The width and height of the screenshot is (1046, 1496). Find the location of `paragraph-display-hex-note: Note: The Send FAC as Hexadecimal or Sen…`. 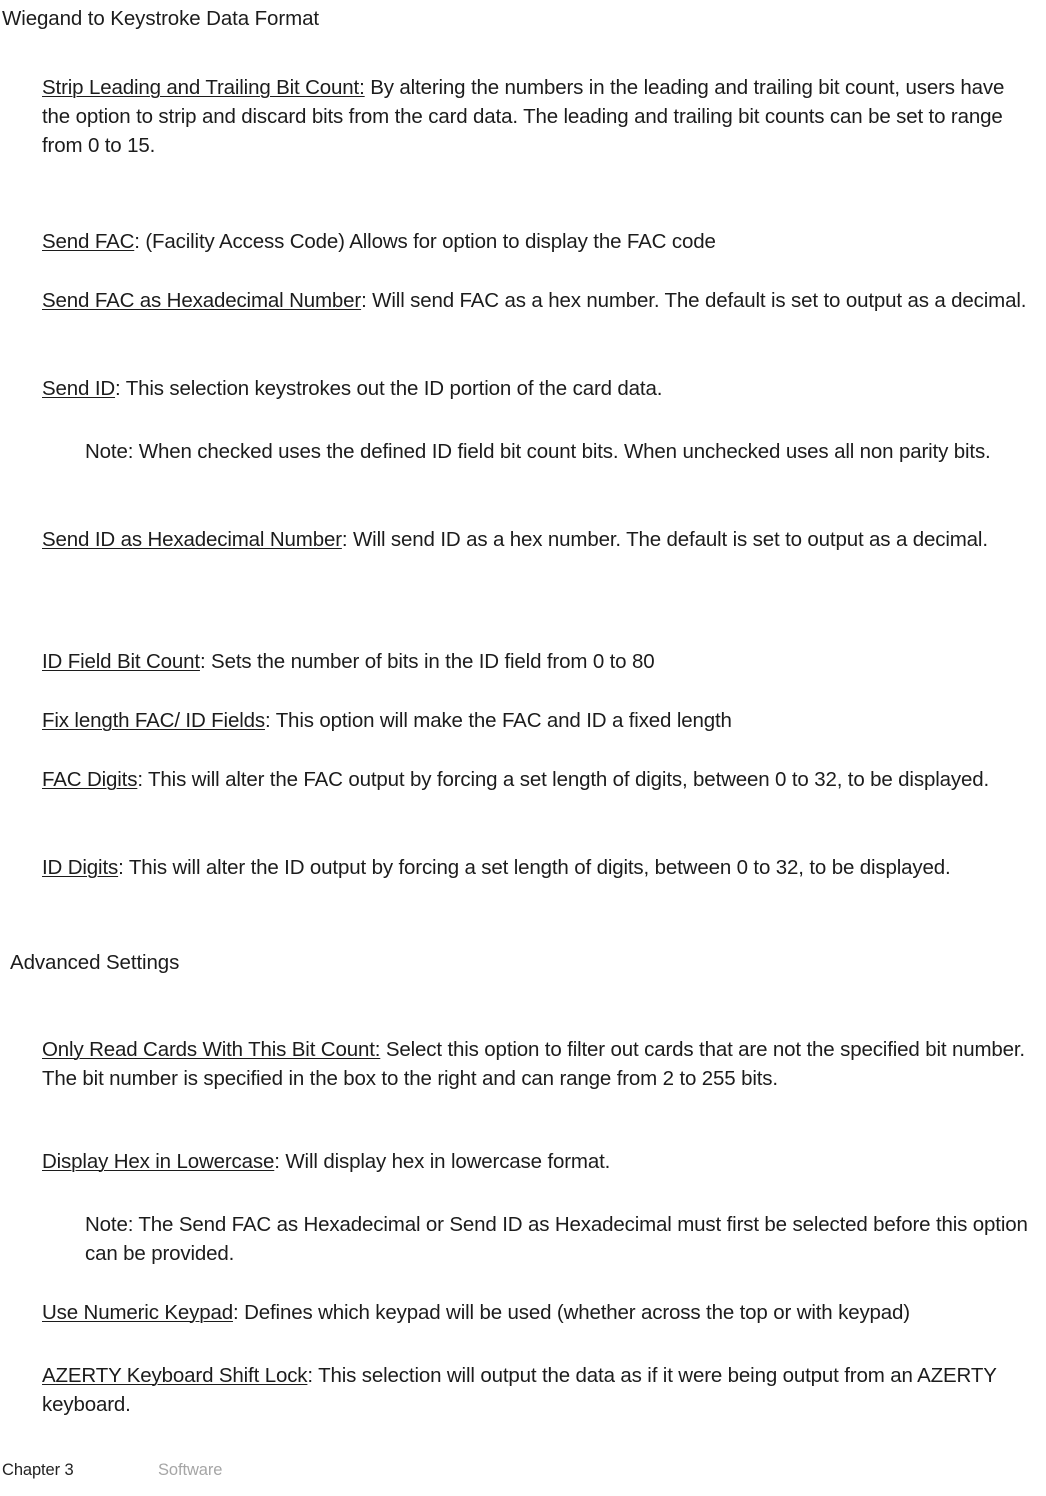

paragraph-display-hex-note: Note: The Send FAC as Hexadecimal or Sen… is located at coordinates (562, 1239).